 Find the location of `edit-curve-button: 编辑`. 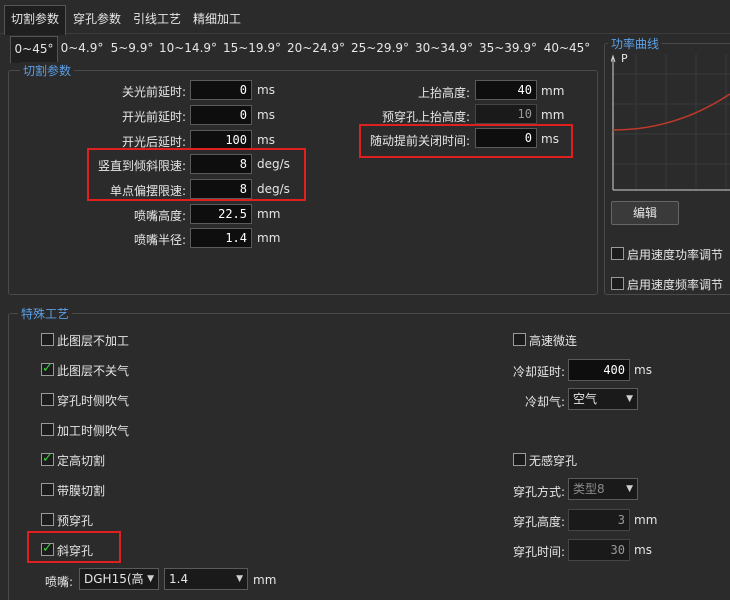

edit-curve-button: 编辑 is located at coordinates (645, 213).